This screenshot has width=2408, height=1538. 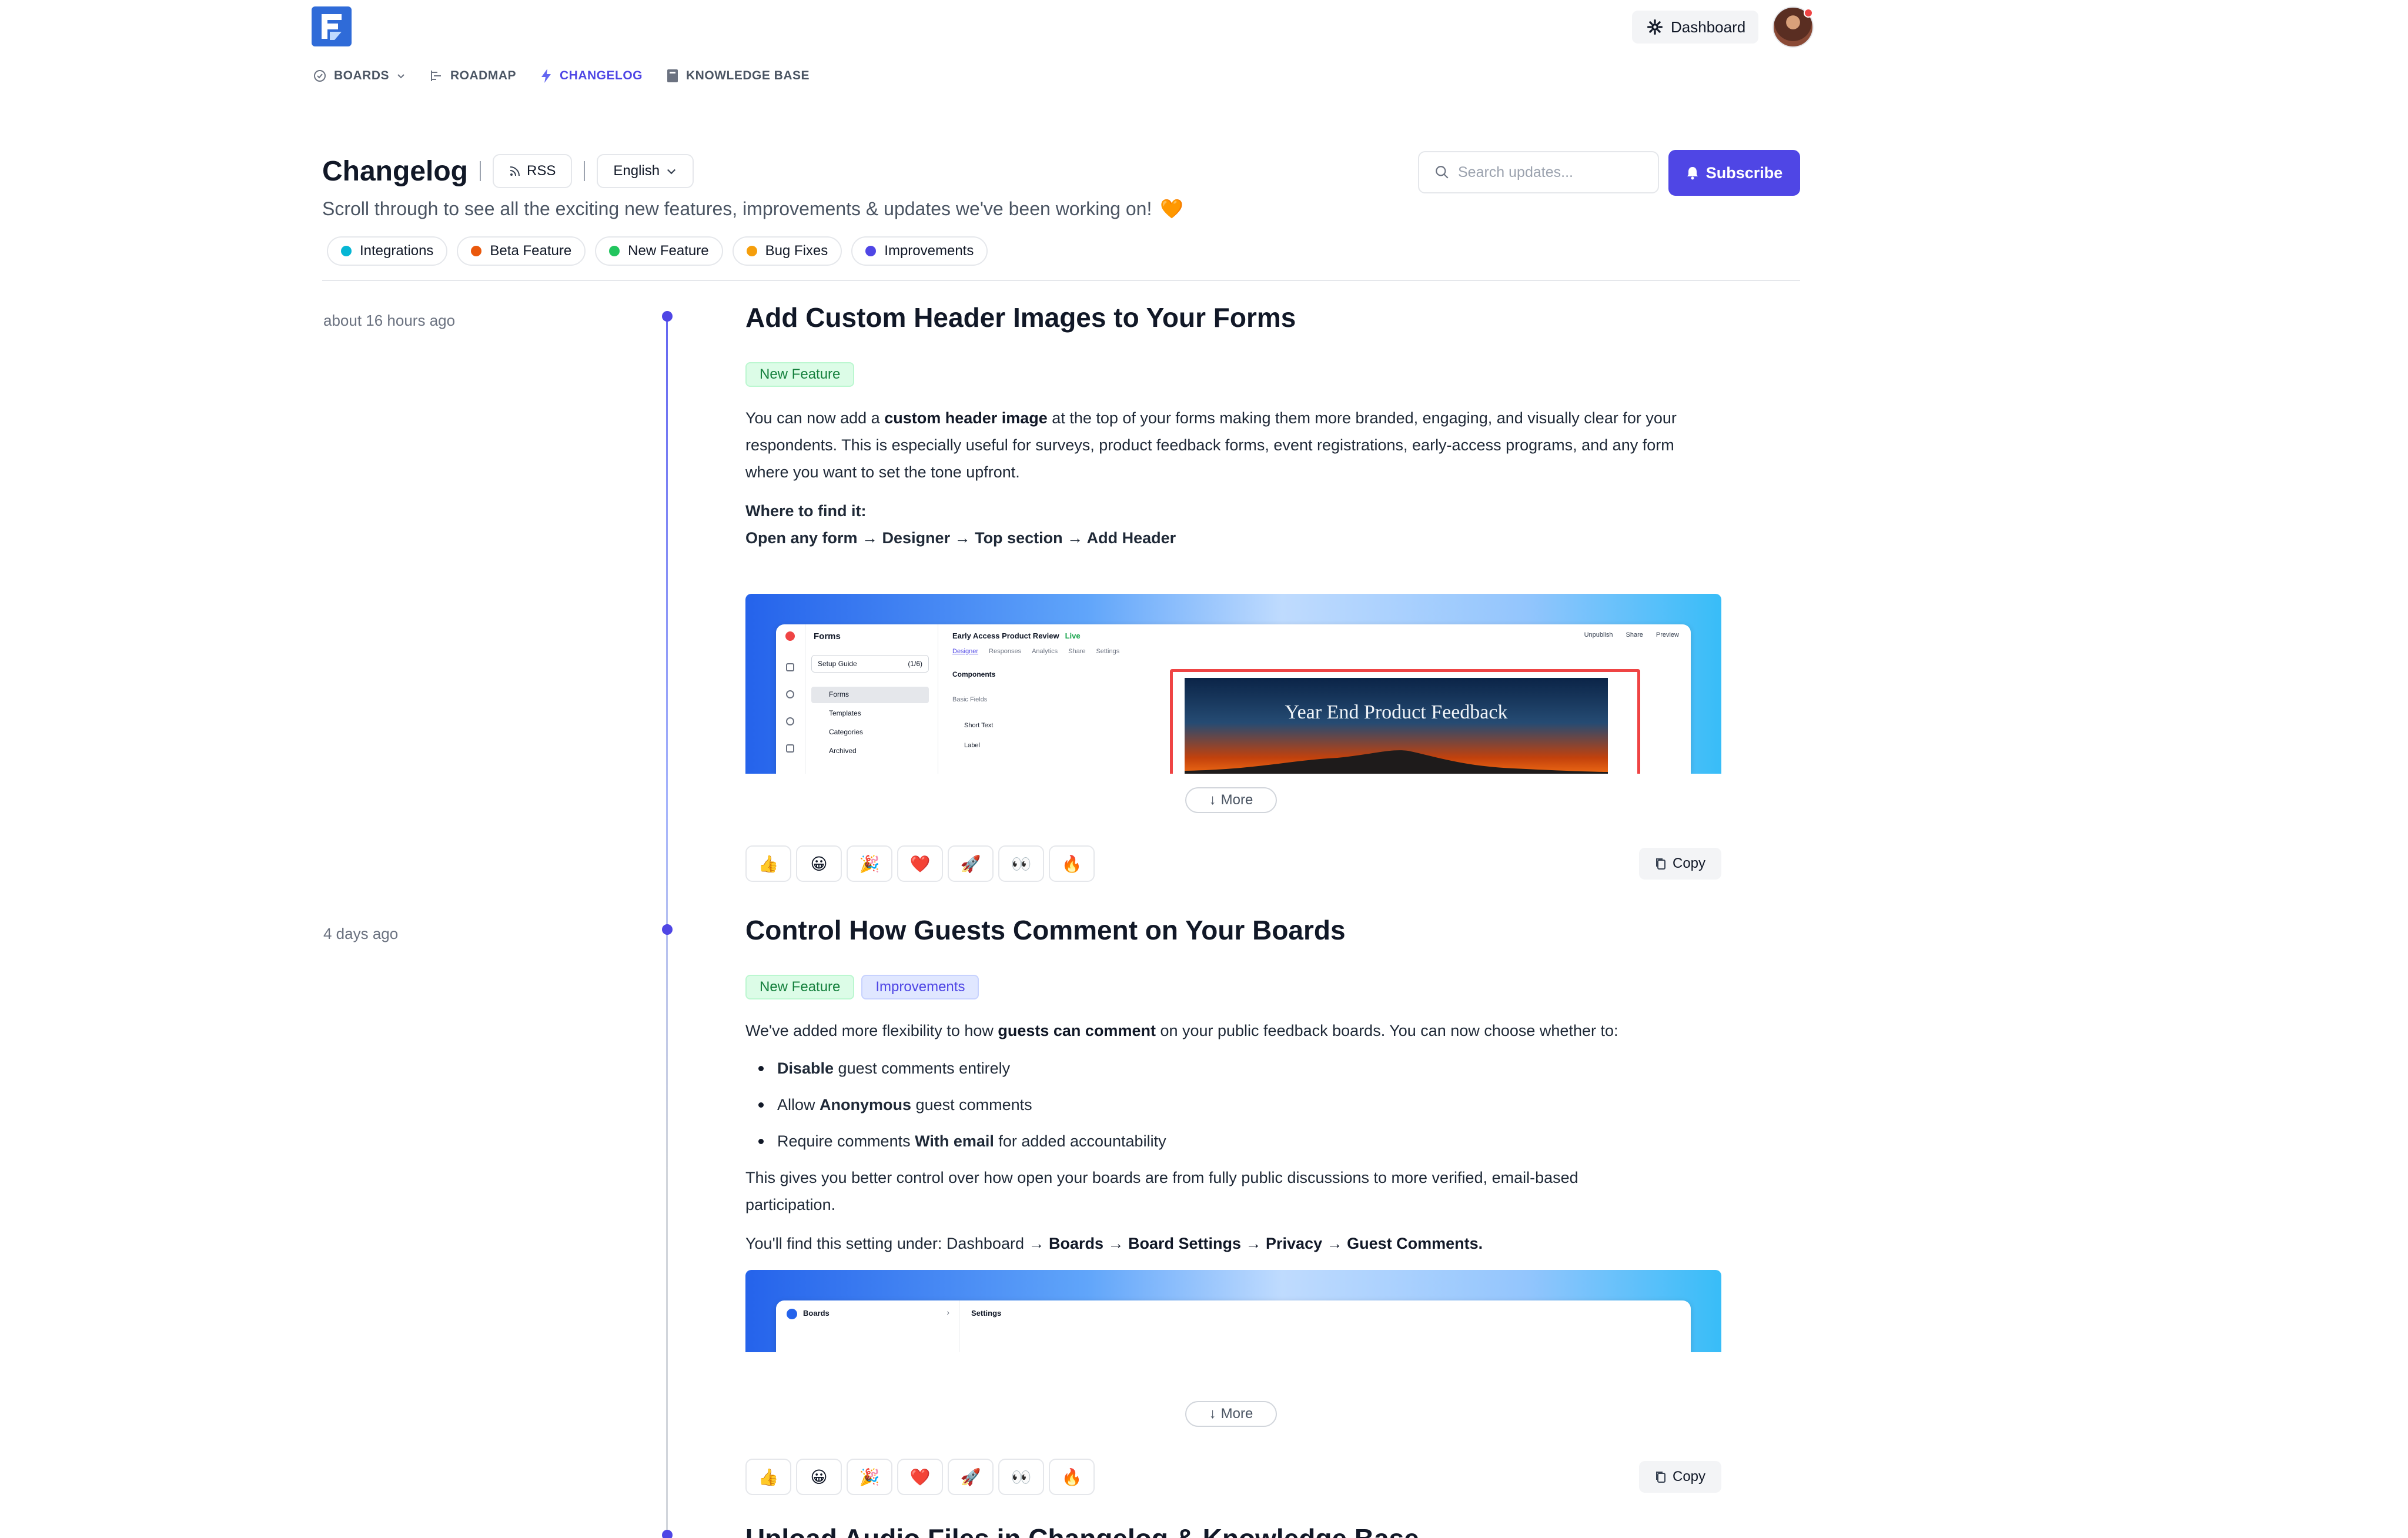 I want to click on nav-roadmap-label: ROADMAP, so click(x=483, y=75).